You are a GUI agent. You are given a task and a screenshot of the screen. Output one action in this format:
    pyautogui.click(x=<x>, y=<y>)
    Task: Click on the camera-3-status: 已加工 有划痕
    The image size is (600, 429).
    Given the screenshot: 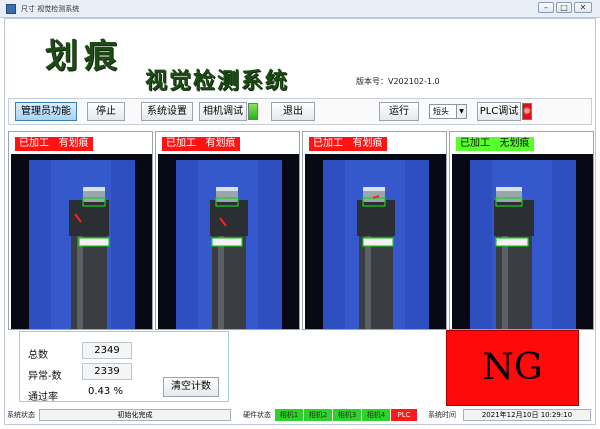 What is the action you would take?
    pyautogui.click(x=348, y=144)
    